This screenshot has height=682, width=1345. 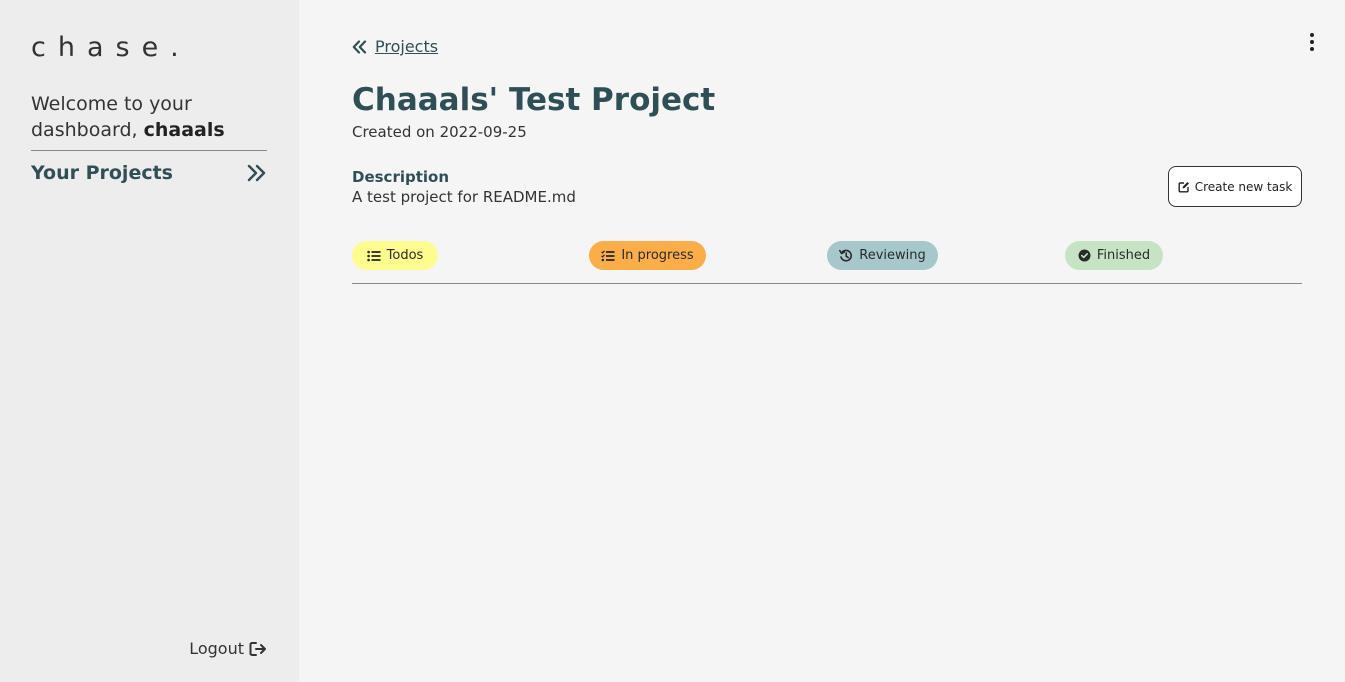 What do you see at coordinates (257, 173) in the screenshot?
I see `double-chevron-right-icon` at bounding box center [257, 173].